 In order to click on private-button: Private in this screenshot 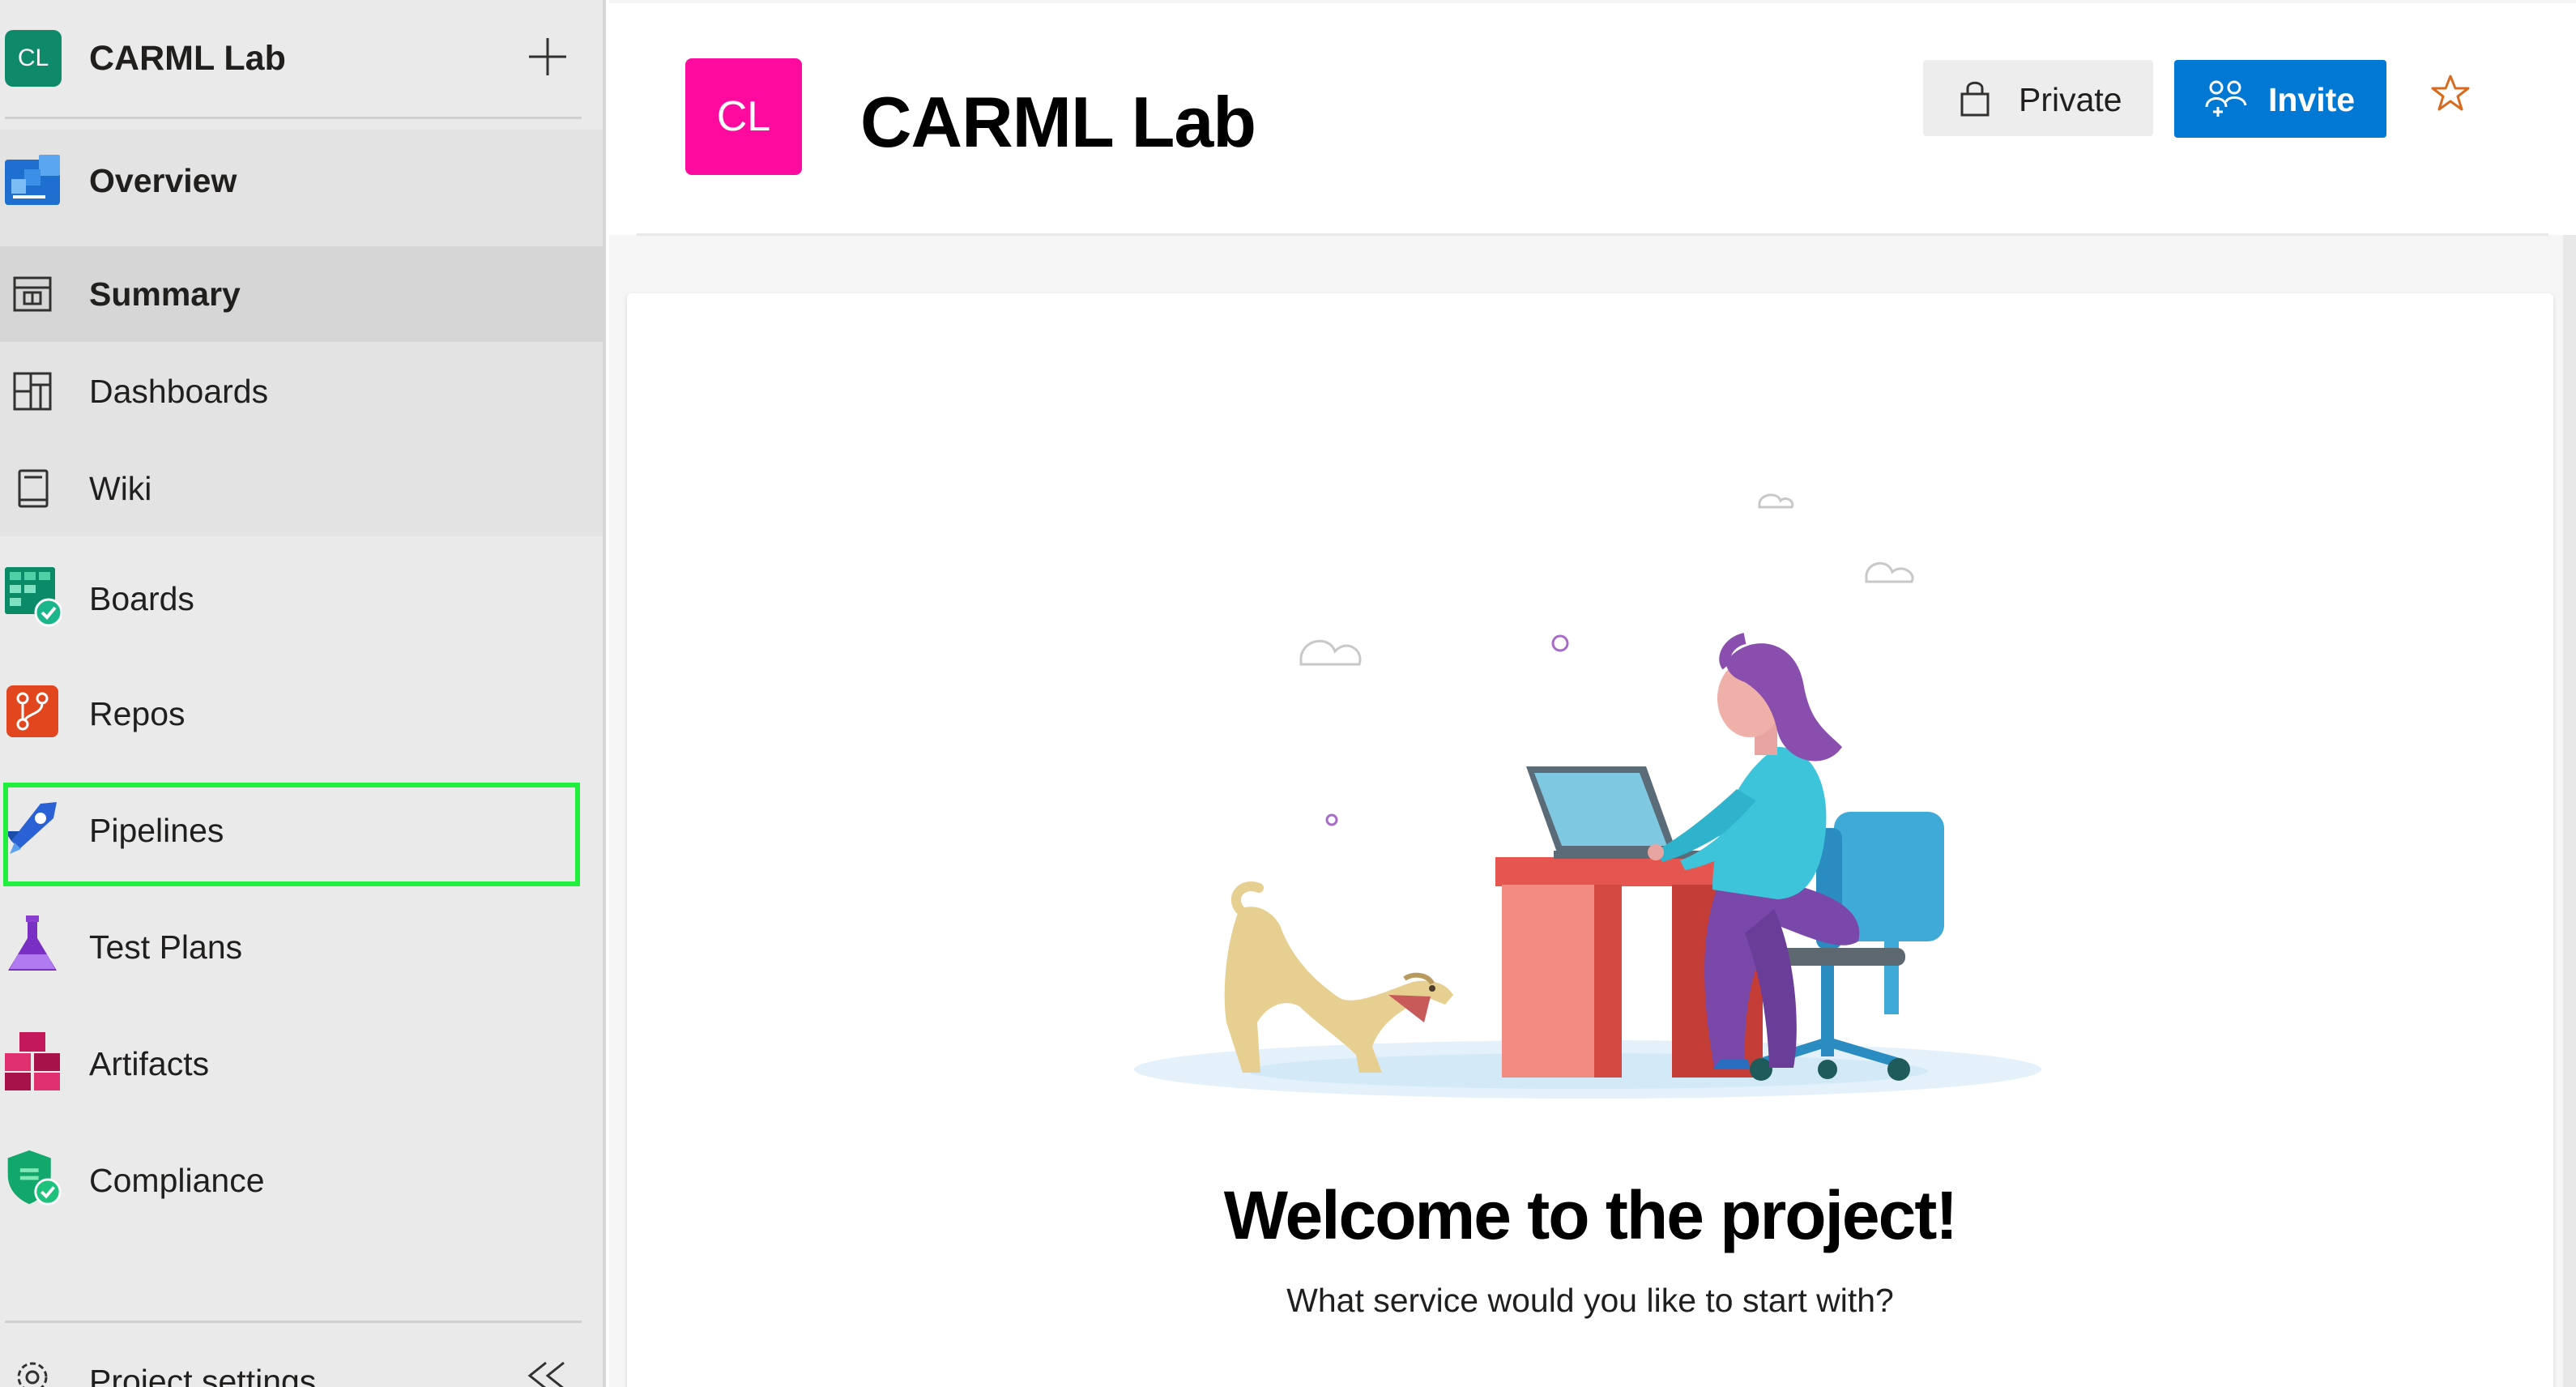, I will do `click(2038, 98)`.